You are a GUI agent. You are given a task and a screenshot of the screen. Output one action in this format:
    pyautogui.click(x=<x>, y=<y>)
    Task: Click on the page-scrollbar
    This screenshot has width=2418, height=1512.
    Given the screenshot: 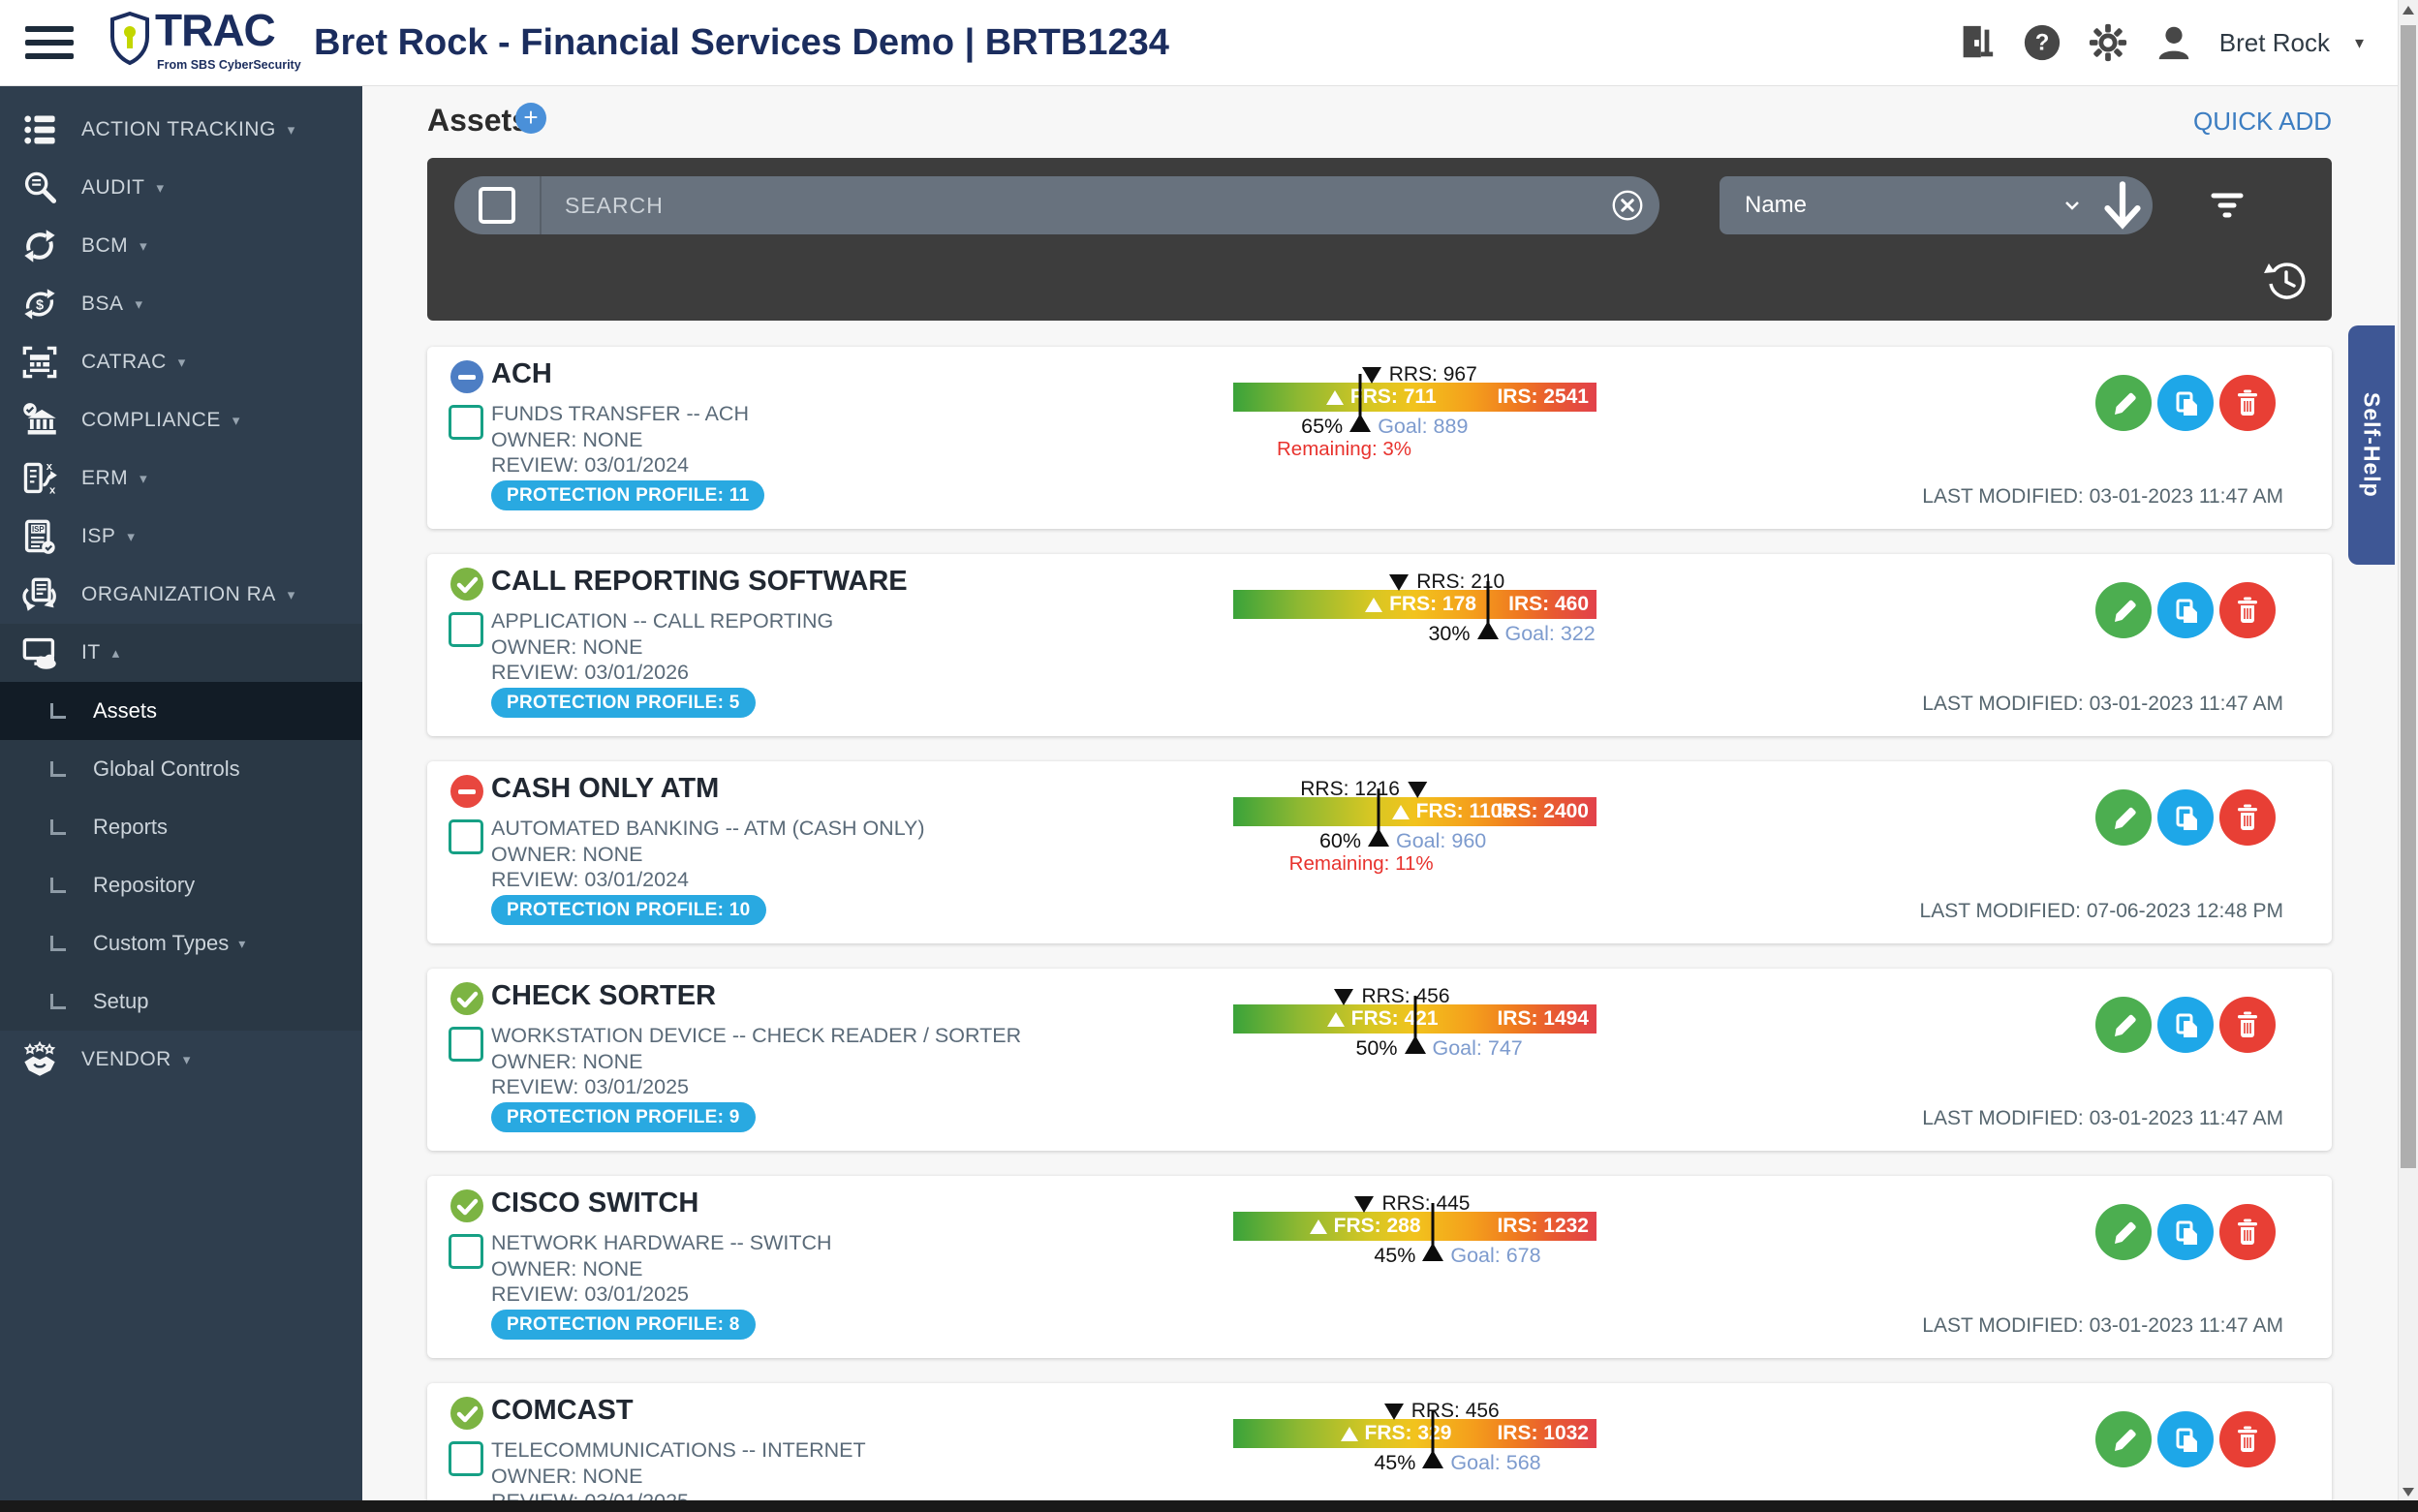 What is the action you would take?
    pyautogui.click(x=2408, y=756)
    